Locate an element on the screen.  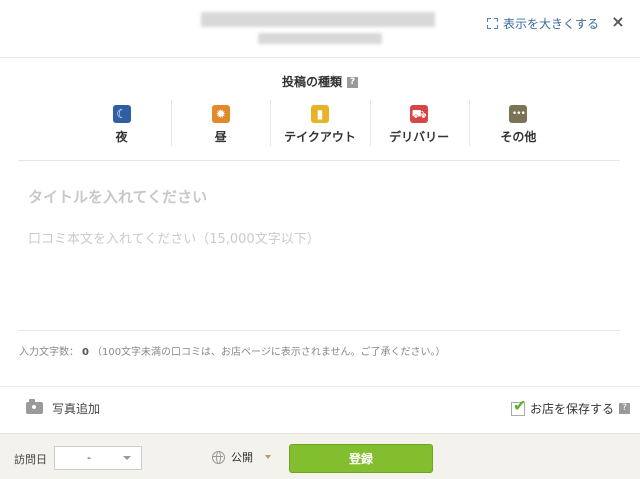
expand-view-button: 表示を大きくする is located at coordinates (543, 23).